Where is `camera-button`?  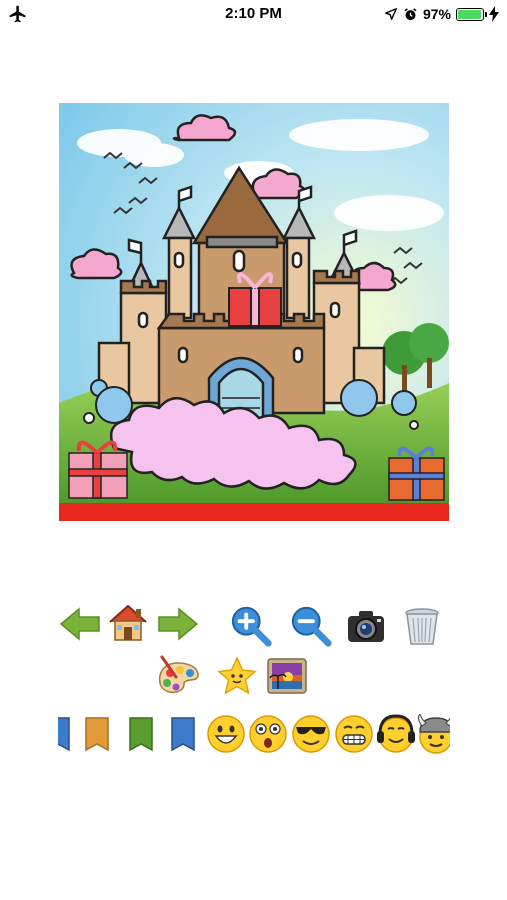 camera-button is located at coordinates (366, 626).